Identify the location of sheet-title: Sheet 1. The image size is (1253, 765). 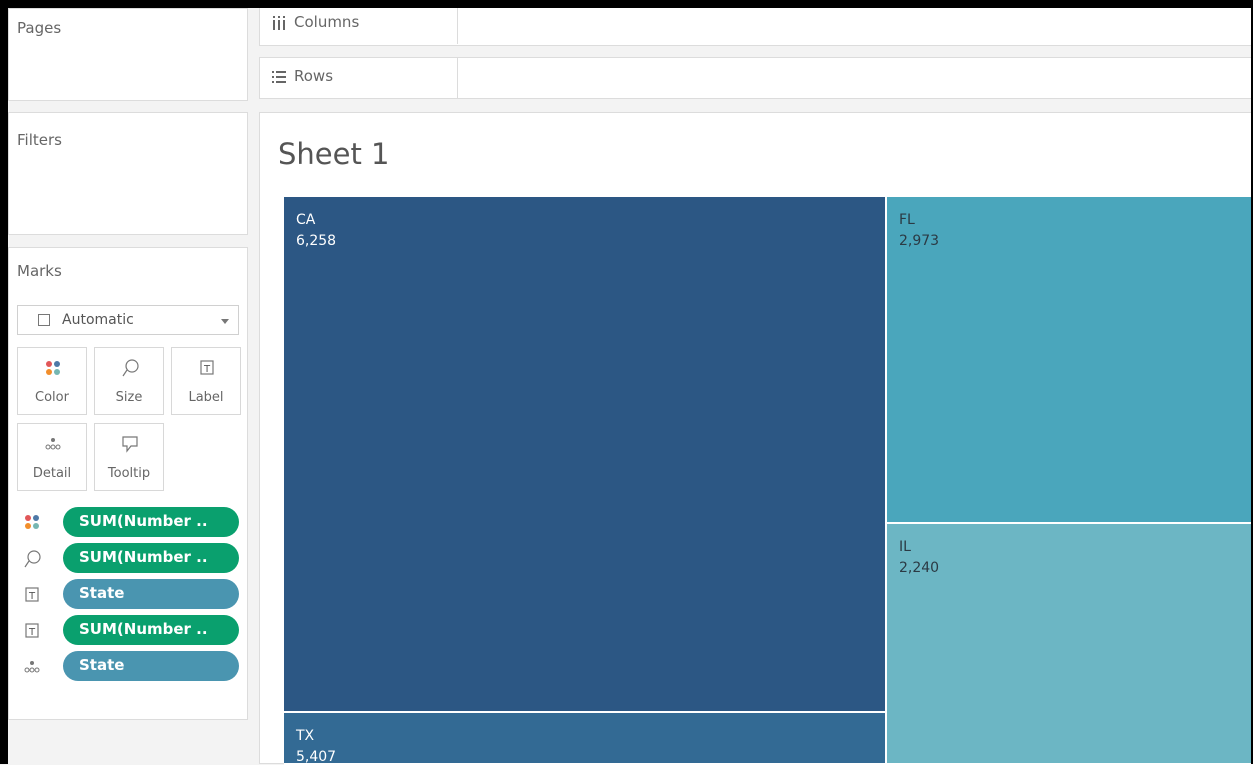
(334, 154).